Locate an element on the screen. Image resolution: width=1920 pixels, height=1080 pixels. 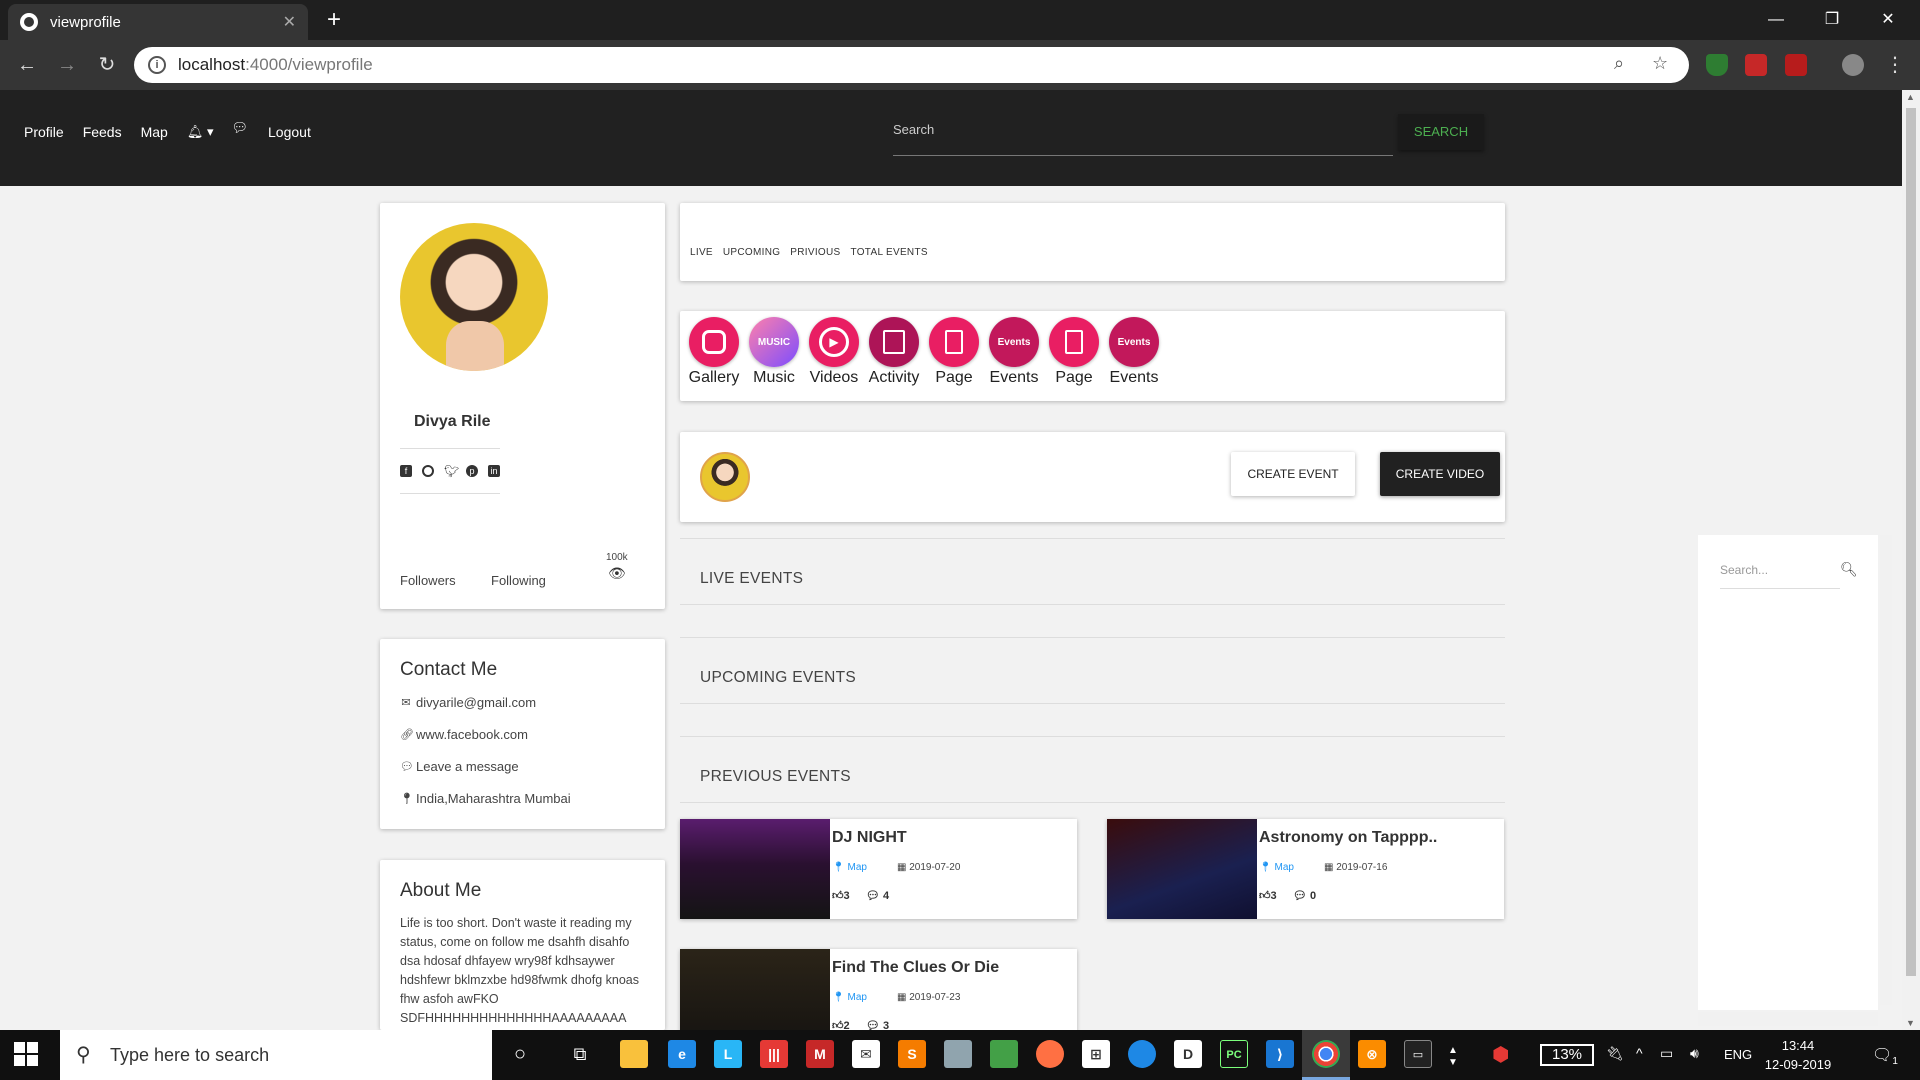
profile-avatar-icon is located at coordinates (1853, 65).